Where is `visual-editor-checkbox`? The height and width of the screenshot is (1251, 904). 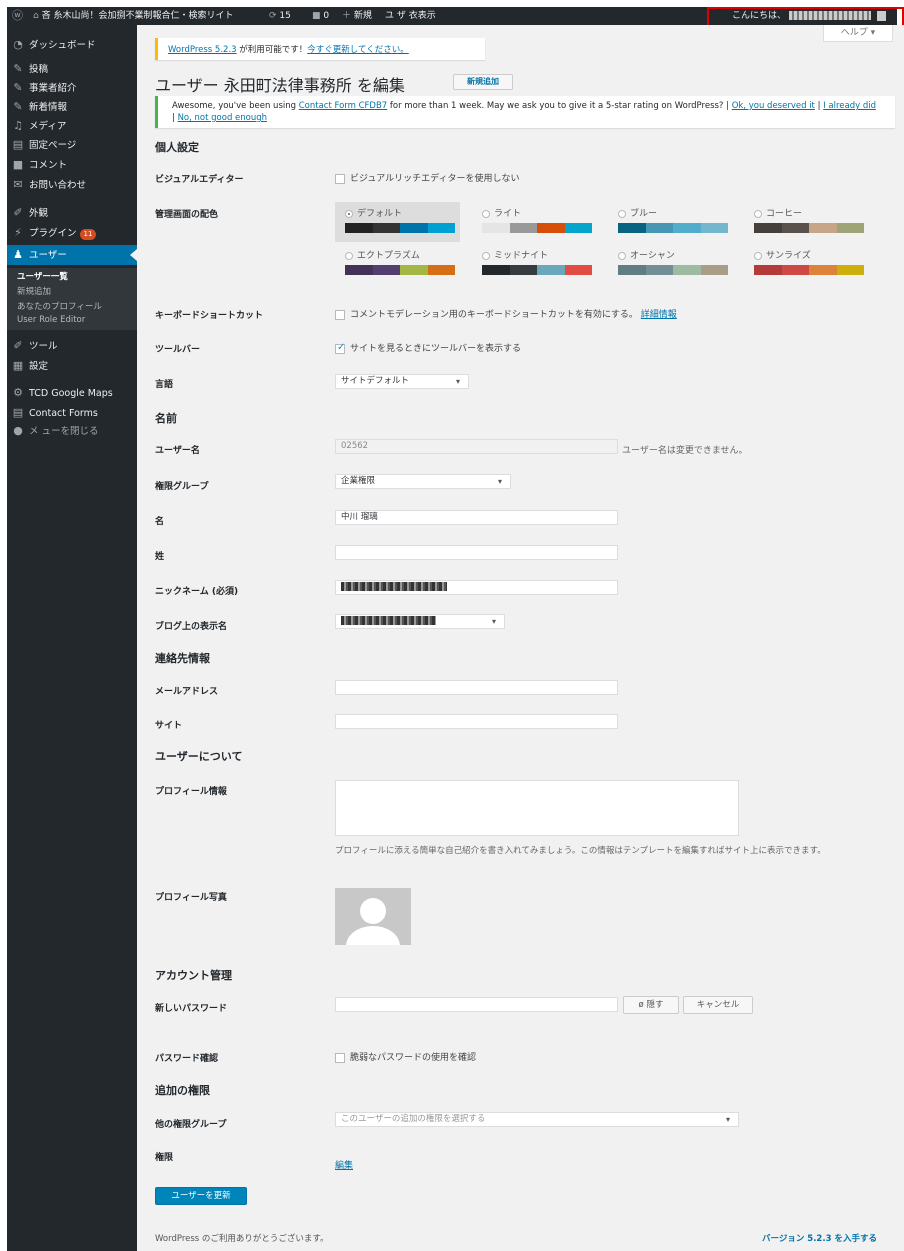
visual-editor-checkbox is located at coordinates (340, 178).